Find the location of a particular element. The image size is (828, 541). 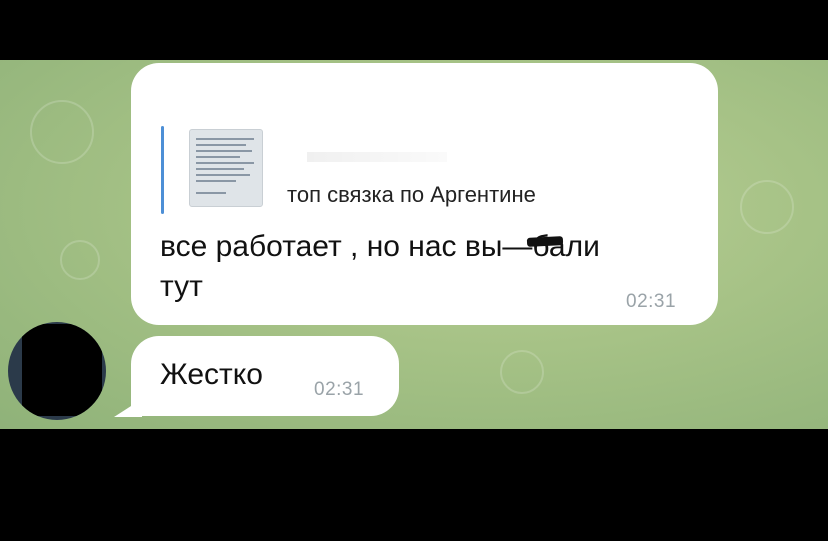

reply-preview-text: топ связка по Аргентине is located at coordinates (411, 194).